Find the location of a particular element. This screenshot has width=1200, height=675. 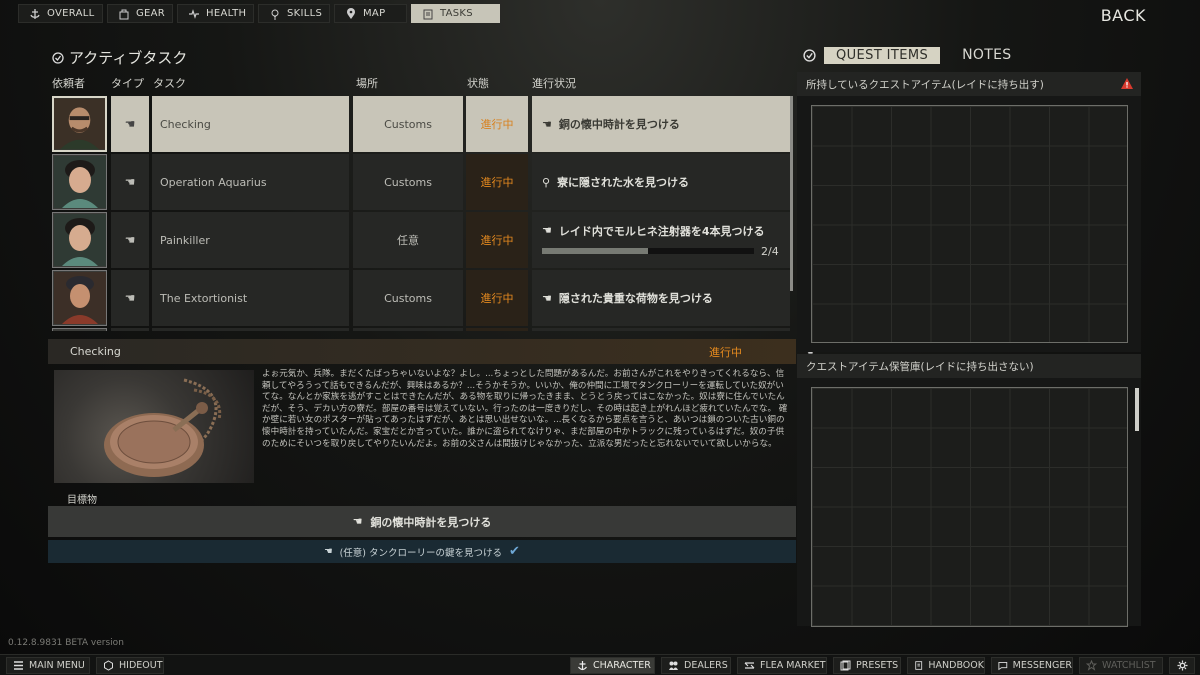

heartbeat-icon is located at coordinates (194, 13).